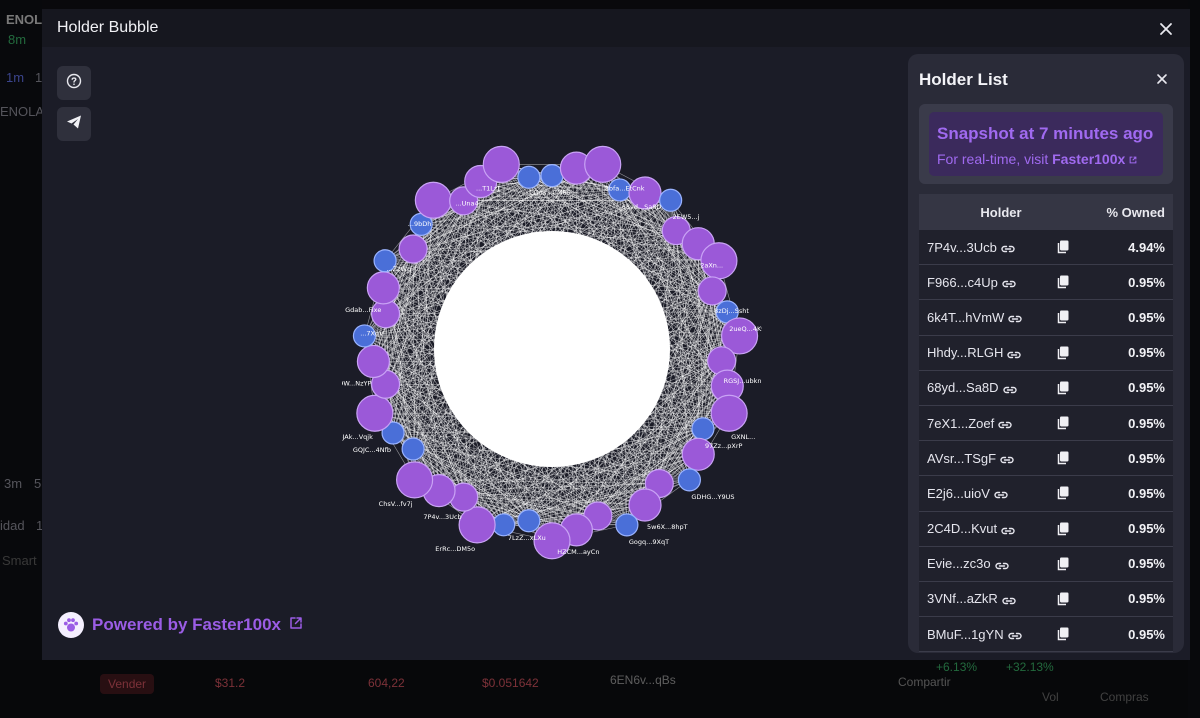 This screenshot has width=1200, height=718. What do you see at coordinates (961, 458) in the screenshot?
I see `holder-address-text: AVsr...TSgF` at bounding box center [961, 458].